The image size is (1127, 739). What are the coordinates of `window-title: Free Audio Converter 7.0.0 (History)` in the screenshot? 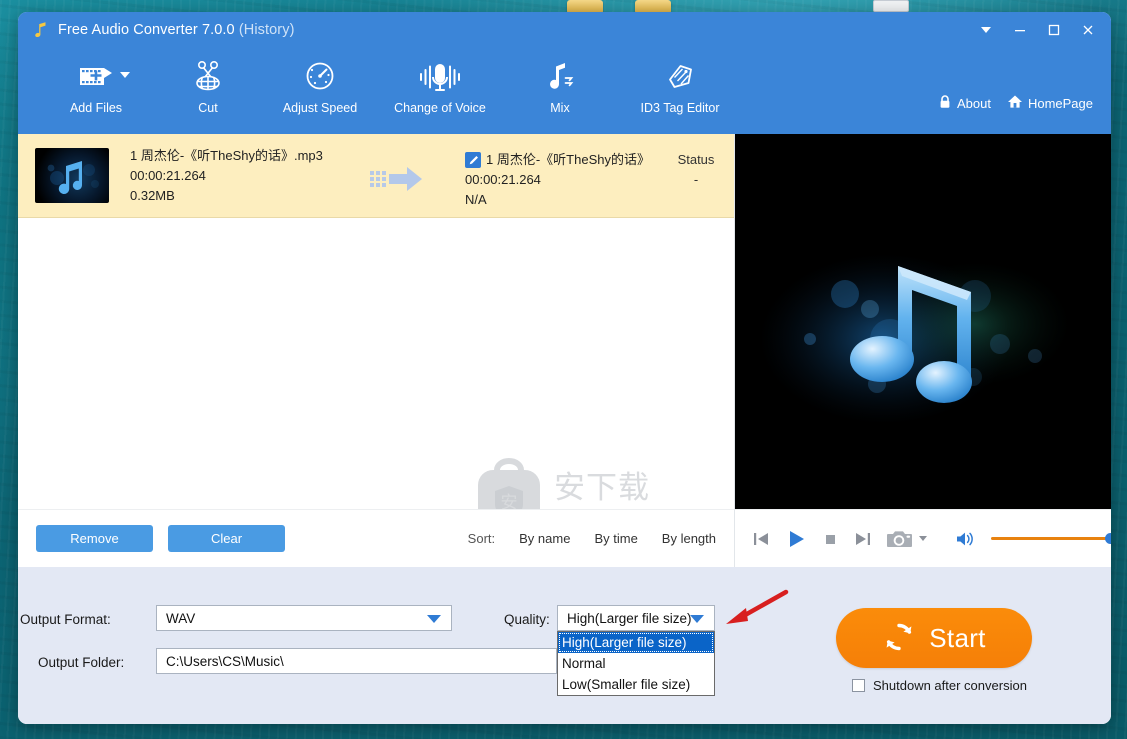 It's located at (176, 30).